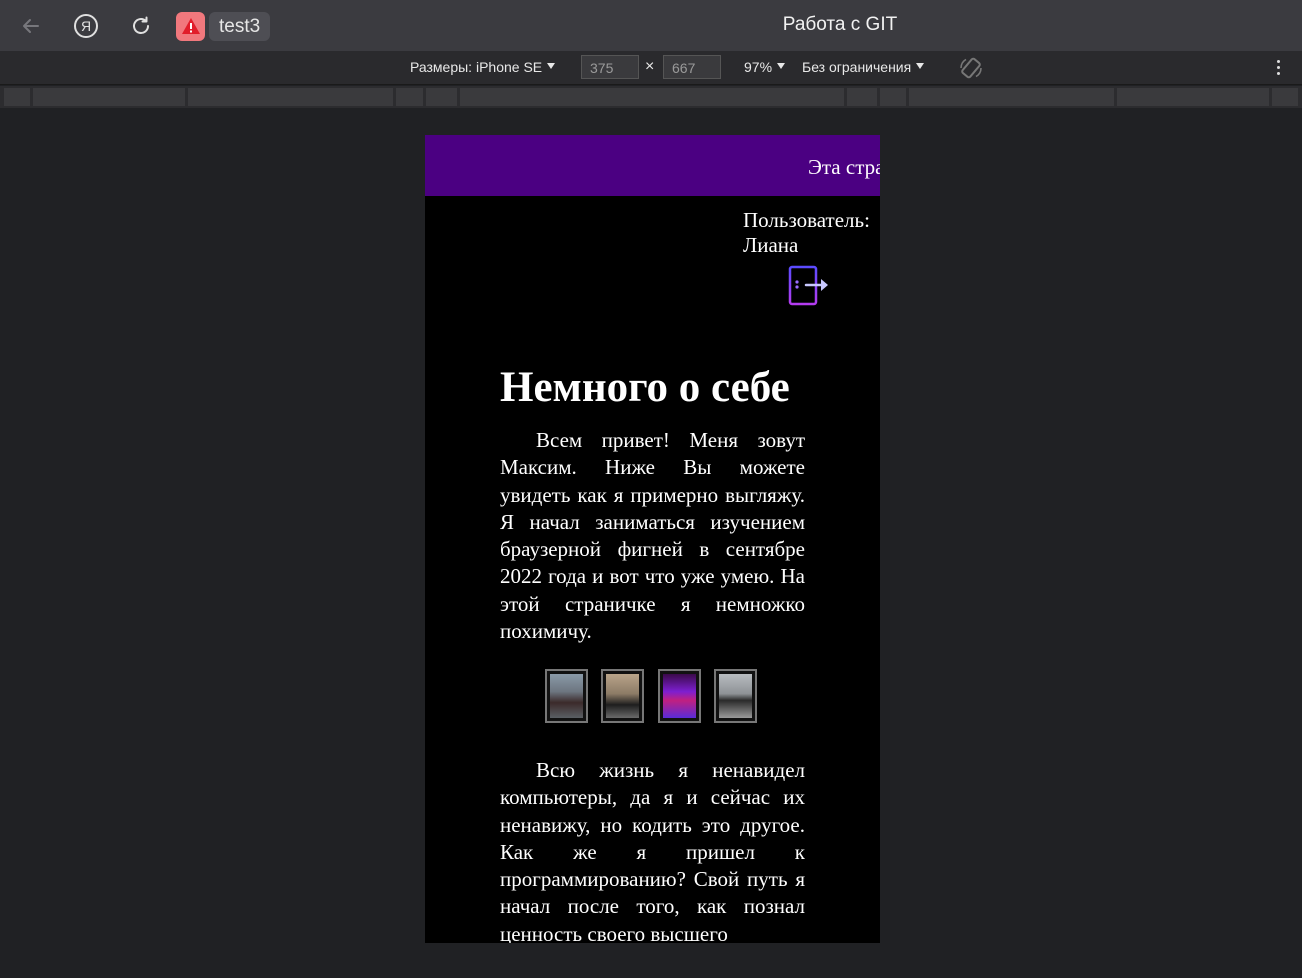 The width and height of the screenshot is (1302, 978). What do you see at coordinates (771, 245) in the screenshot?
I see `user-name: Лиана` at bounding box center [771, 245].